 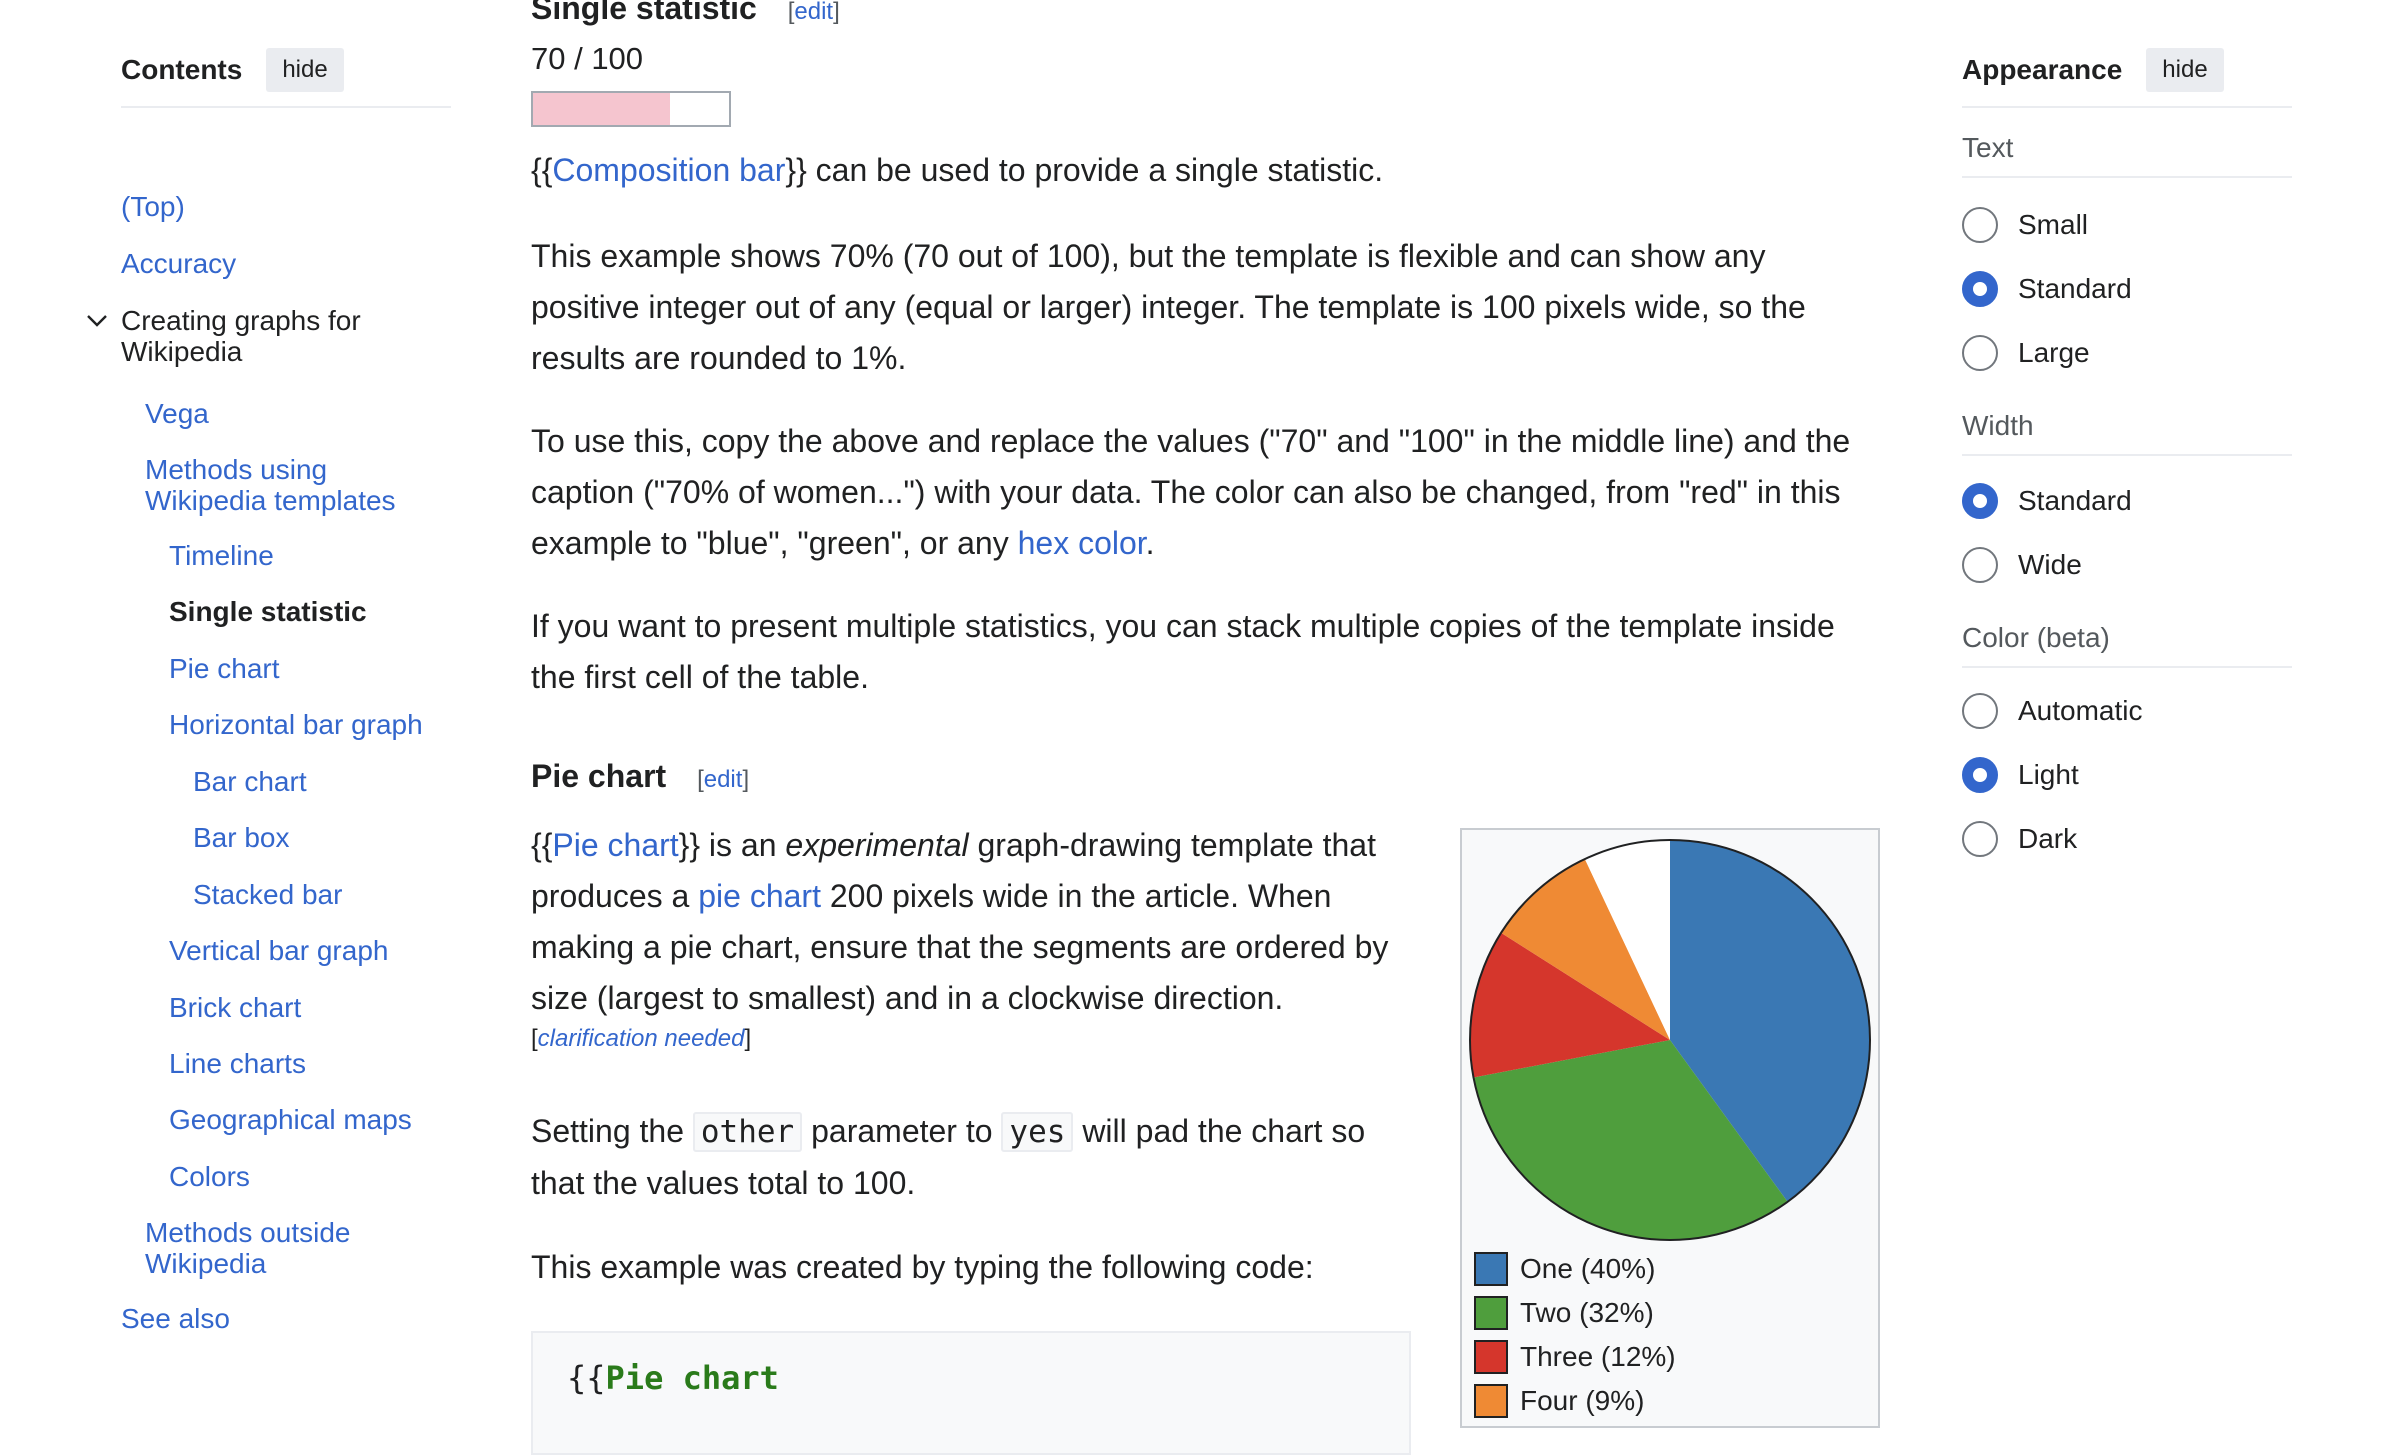 What do you see at coordinates (774, 543) in the screenshot?
I see `text: example to "blue", "green", or any` at bounding box center [774, 543].